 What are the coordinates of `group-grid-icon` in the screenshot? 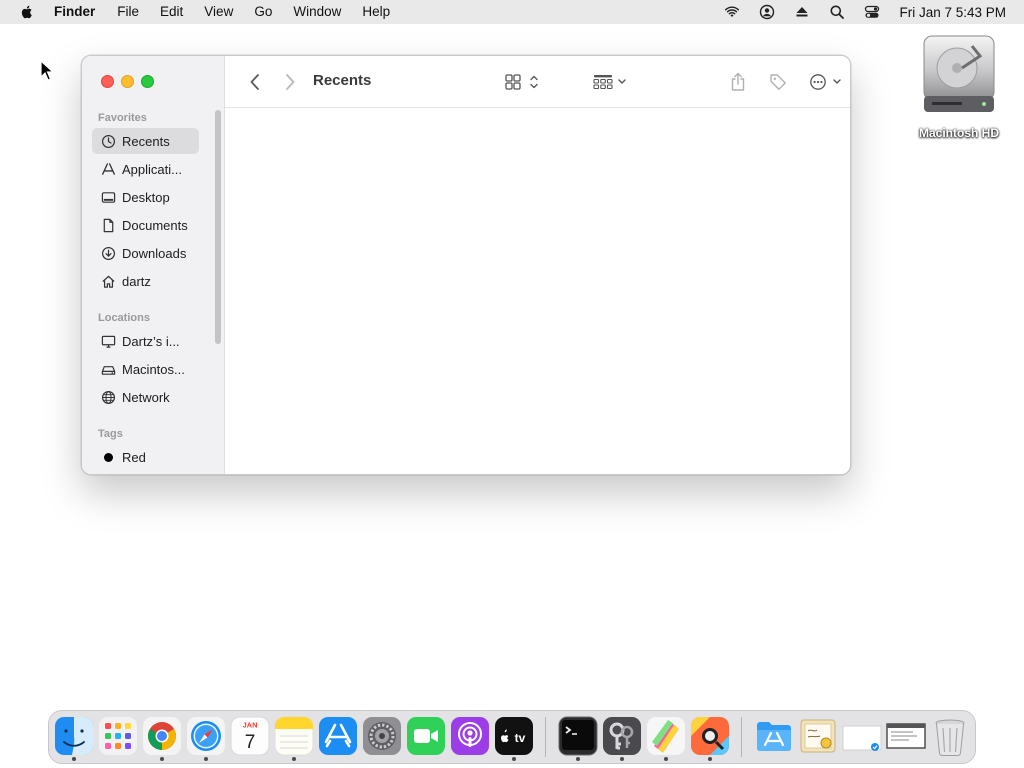 It's located at (609, 82).